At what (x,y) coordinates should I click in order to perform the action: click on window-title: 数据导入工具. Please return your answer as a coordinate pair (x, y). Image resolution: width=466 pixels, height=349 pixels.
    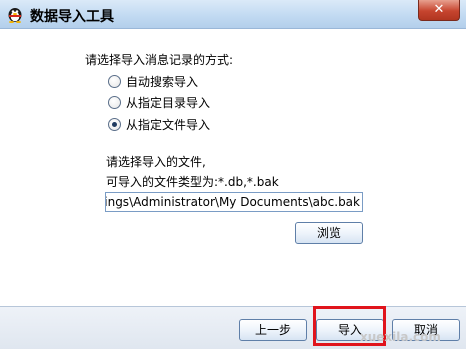
    Looking at the image, I should click on (72, 17).